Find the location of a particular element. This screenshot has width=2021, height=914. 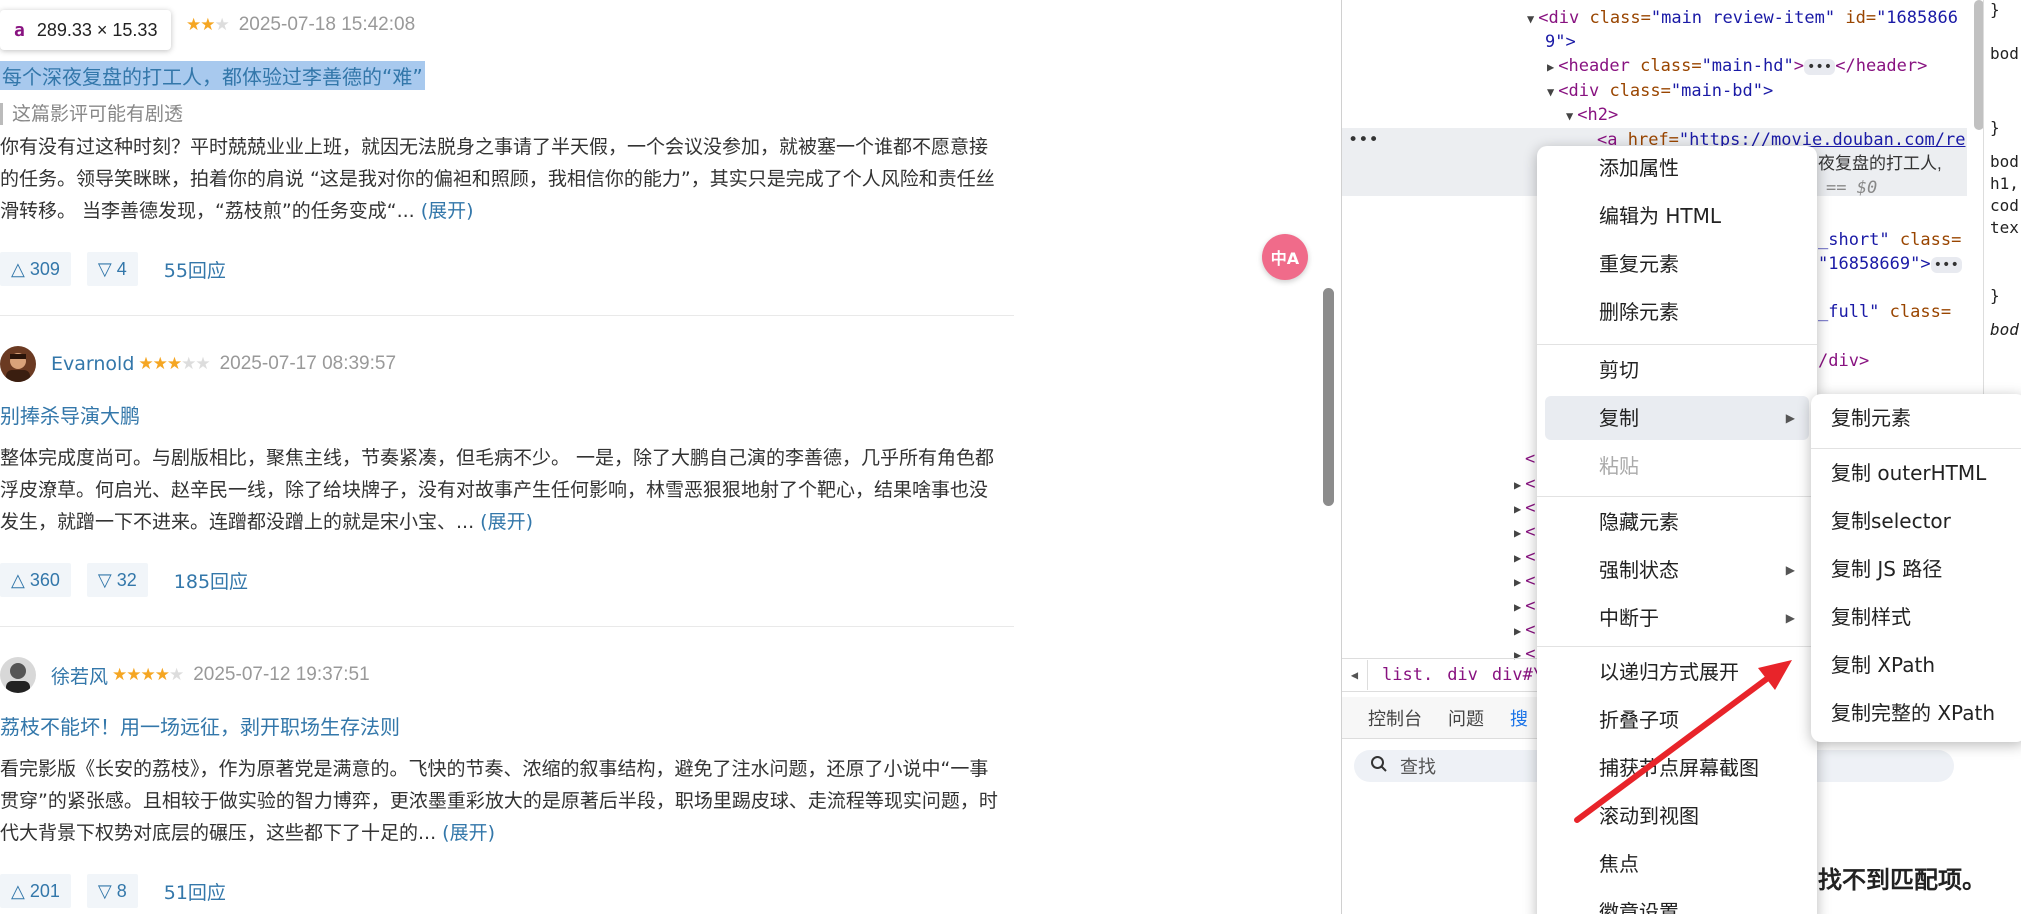

style-line: } is located at coordinates (1995, 295).